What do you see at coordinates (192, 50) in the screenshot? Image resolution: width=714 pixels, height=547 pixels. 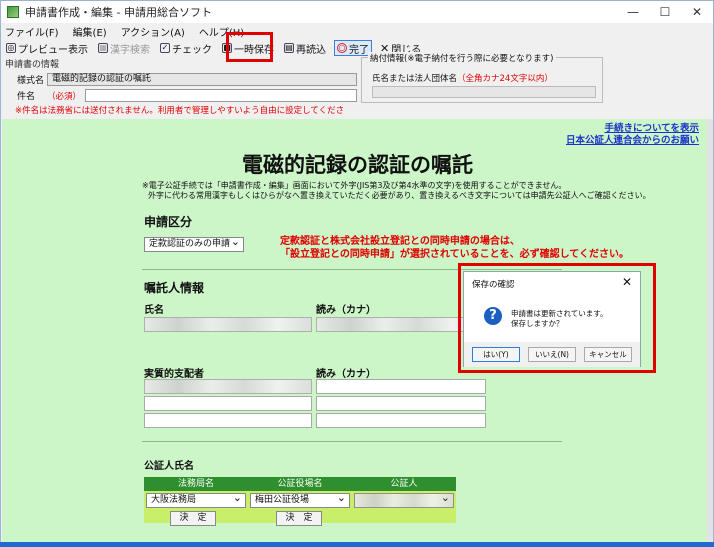 I see `check-label: チェック` at bounding box center [192, 50].